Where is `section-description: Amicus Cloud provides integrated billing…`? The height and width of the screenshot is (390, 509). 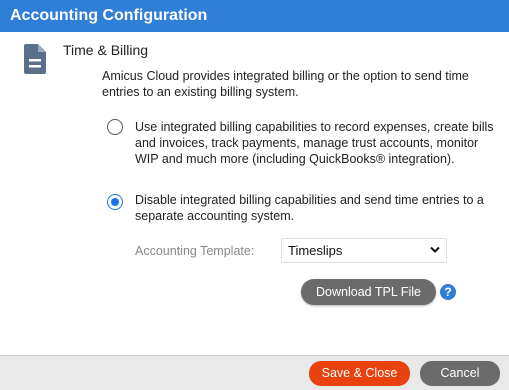
section-description: Amicus Cloud provides integrated billing… is located at coordinates (285, 84).